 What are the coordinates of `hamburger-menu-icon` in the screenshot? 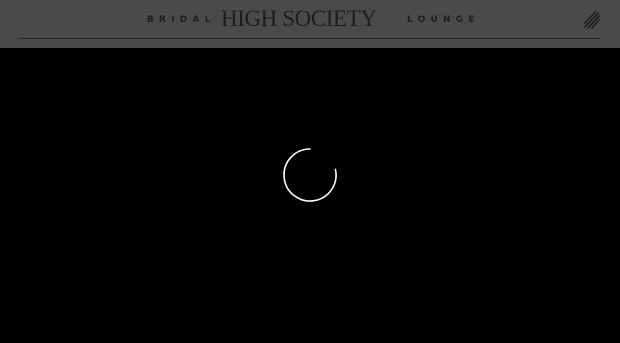 It's located at (592, 20).